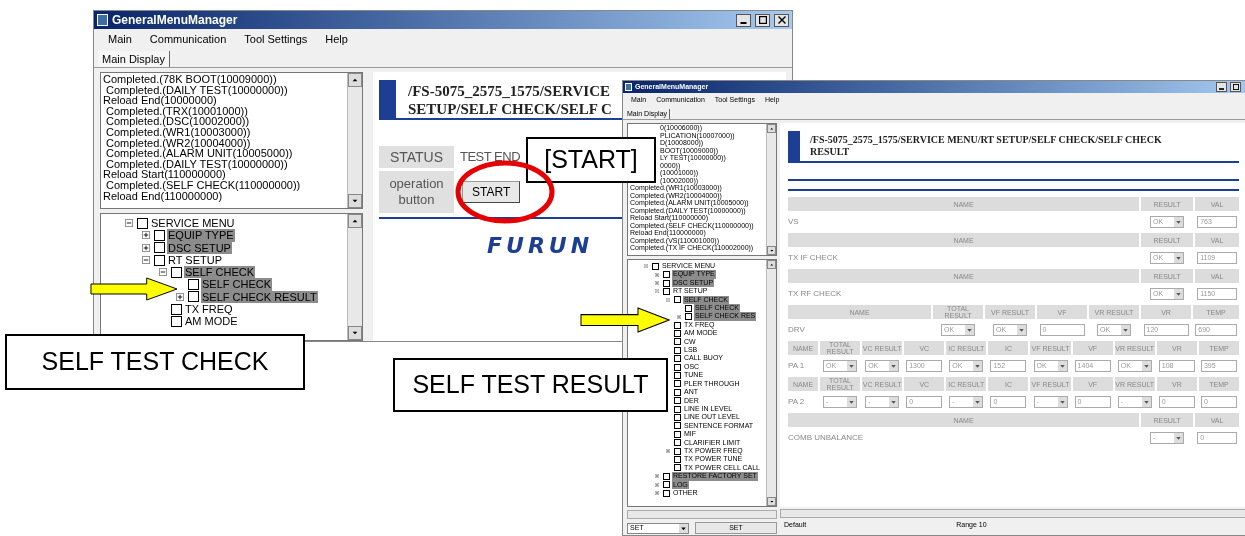 This screenshot has width=1245, height=536. Describe the element at coordinates (491, 192) in the screenshot. I see `start-button: START` at that location.